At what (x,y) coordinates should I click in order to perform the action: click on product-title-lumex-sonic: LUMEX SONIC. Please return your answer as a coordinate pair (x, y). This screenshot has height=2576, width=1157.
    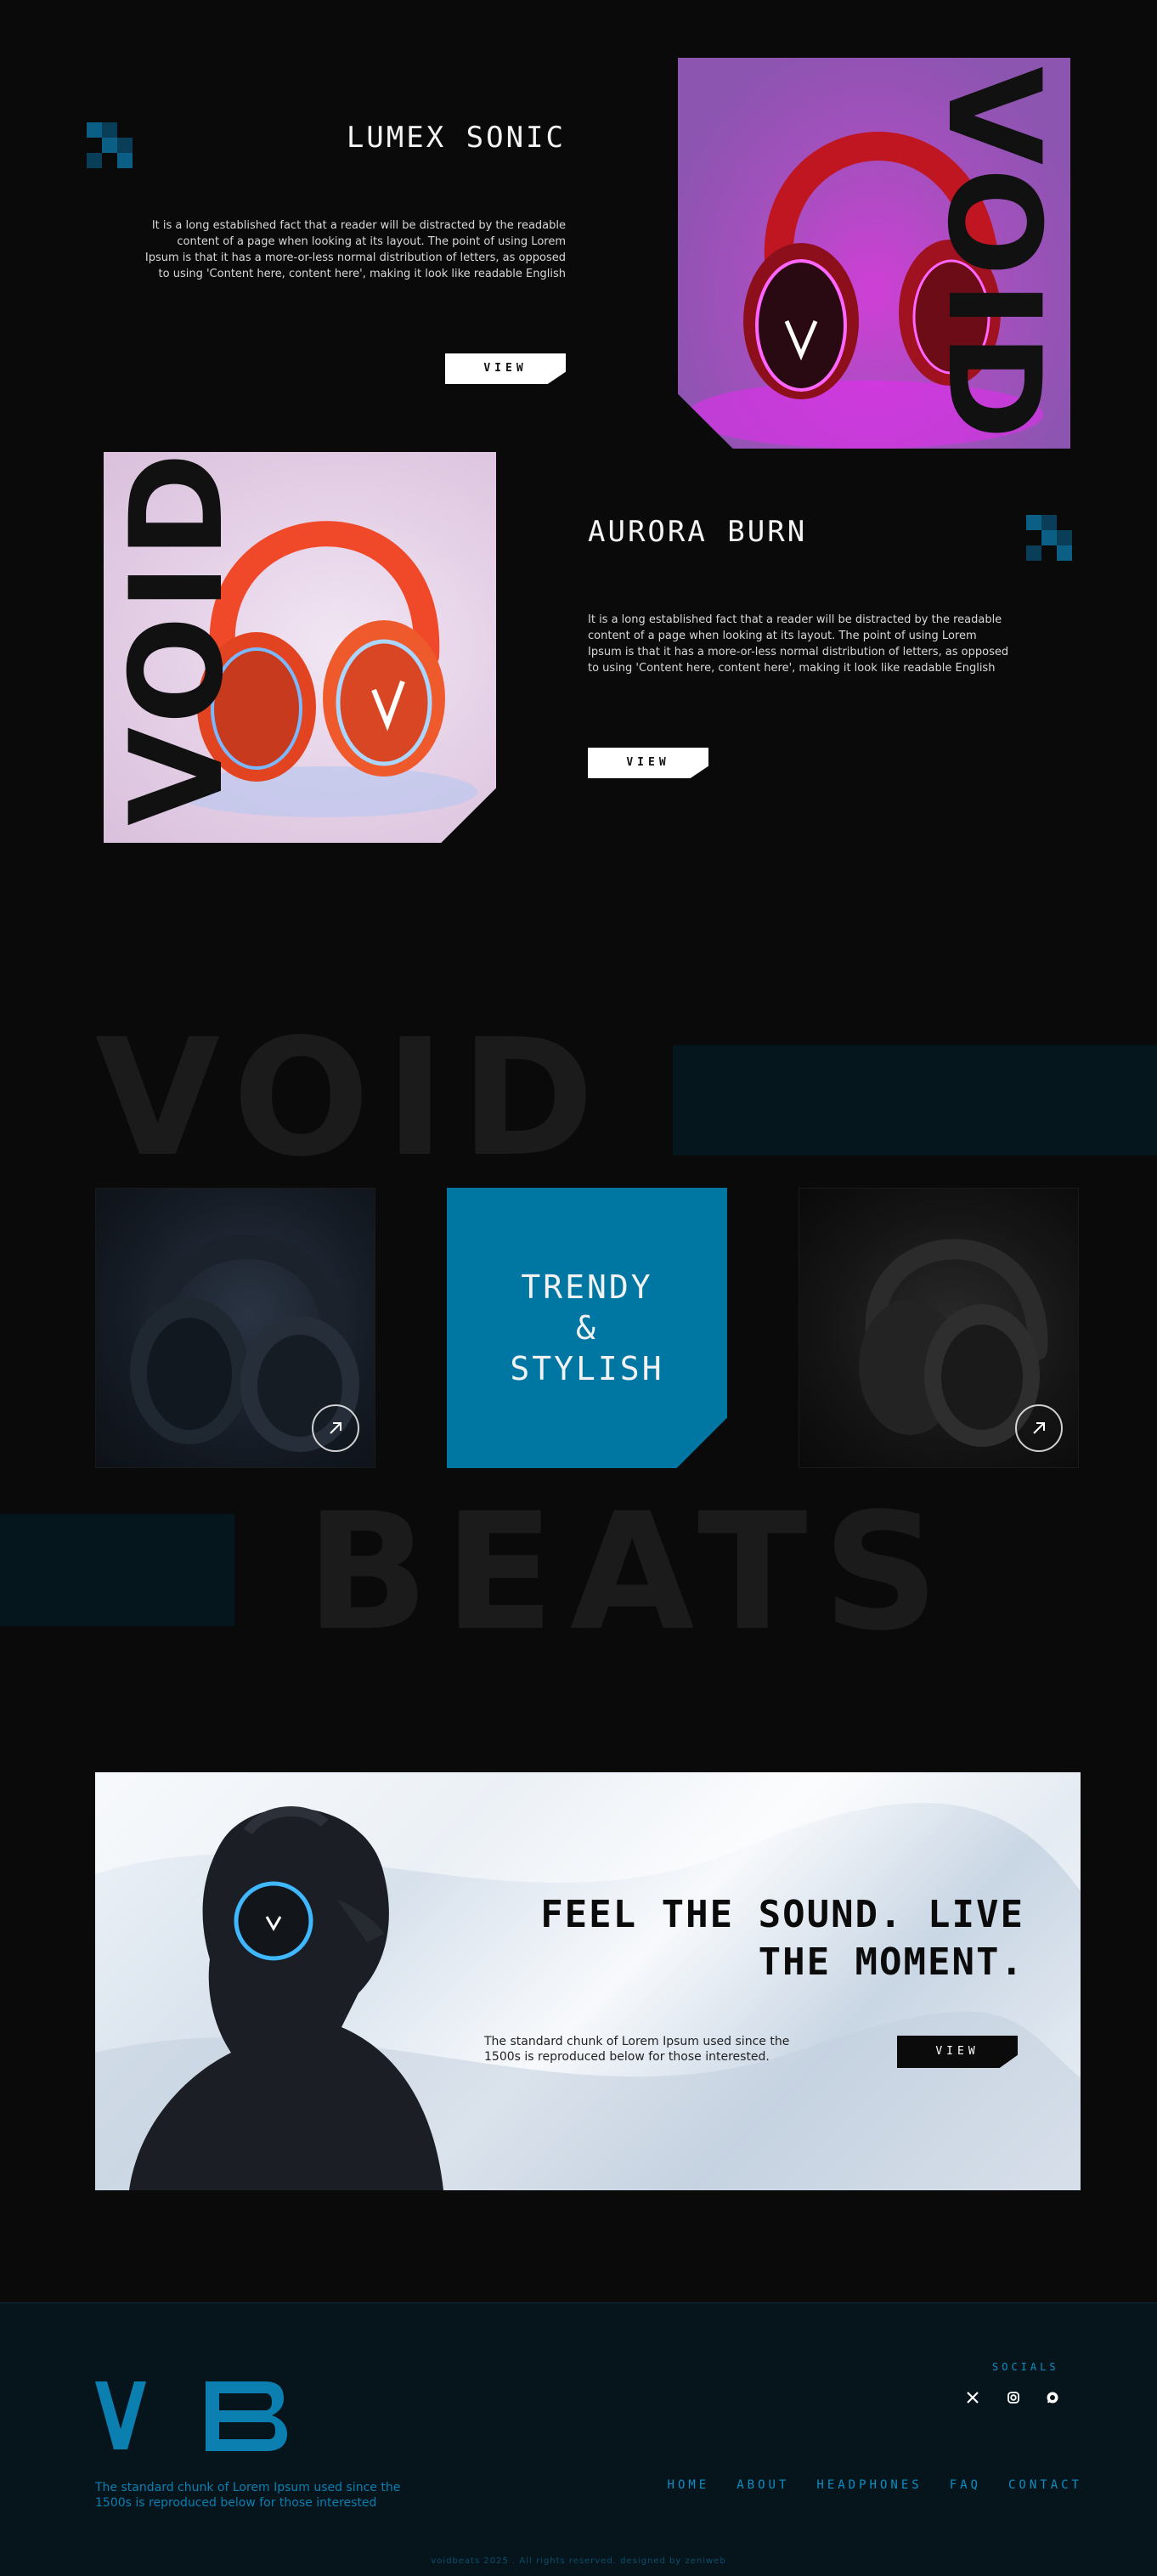
    Looking at the image, I should click on (456, 138).